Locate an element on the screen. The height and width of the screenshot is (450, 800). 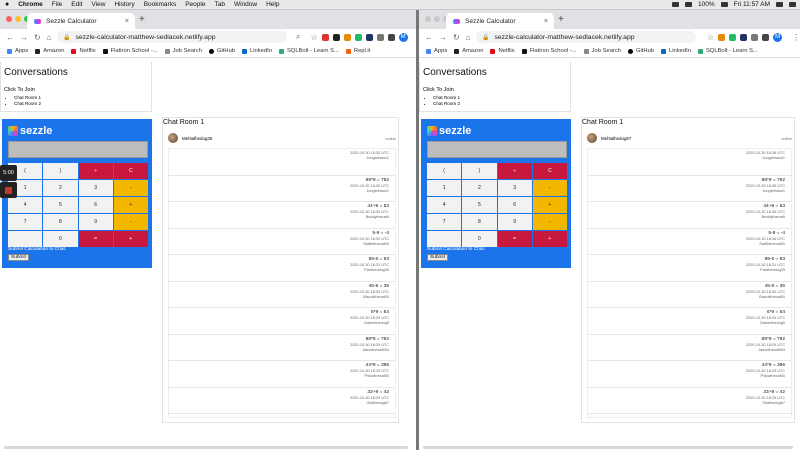
menu-history: History is located at coordinates (124, 4).